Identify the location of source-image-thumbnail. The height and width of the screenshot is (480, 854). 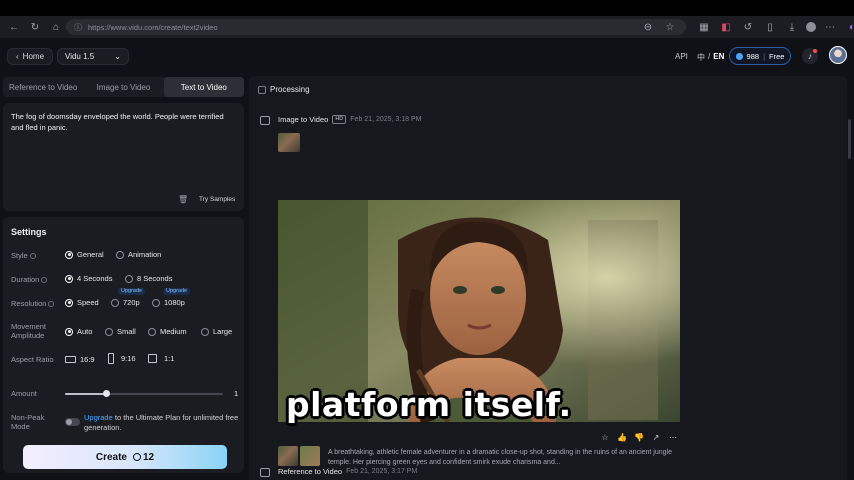
(289, 142).